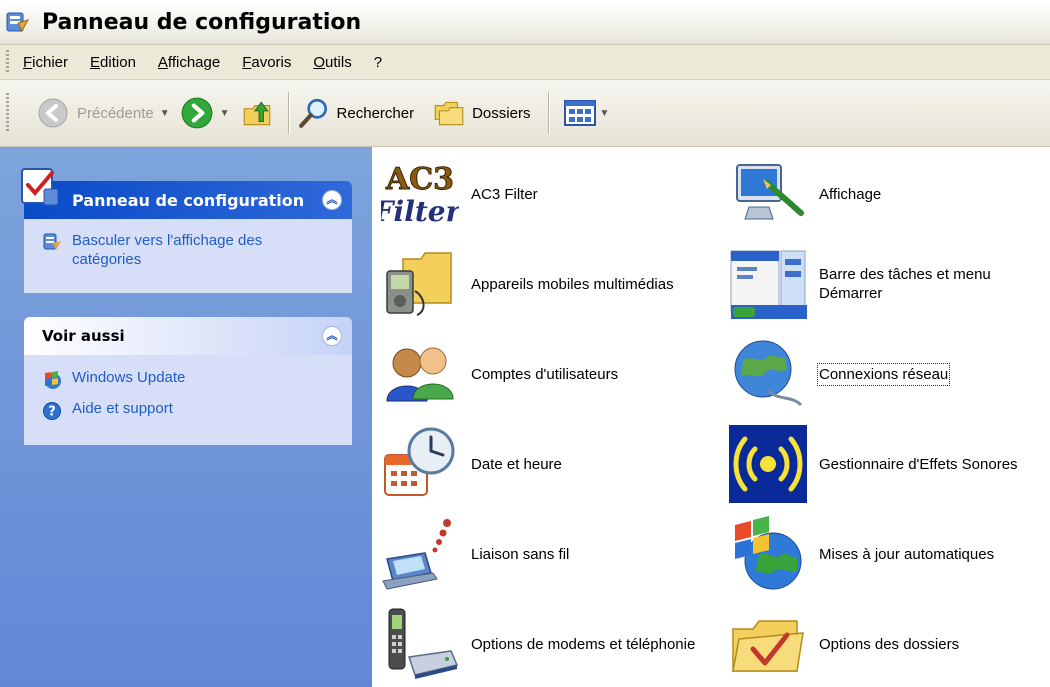  Describe the element at coordinates (190, 410) in the screenshot. I see `help-support-link: ? Aide et support` at that location.